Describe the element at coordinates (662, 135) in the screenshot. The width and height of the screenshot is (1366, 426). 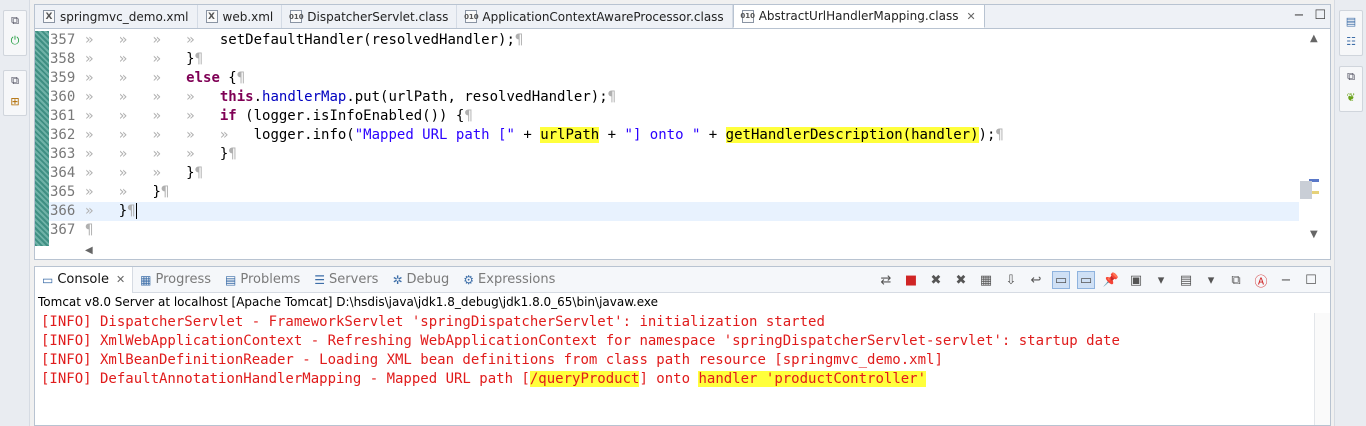
I see `code-token: "] onto "` at that location.